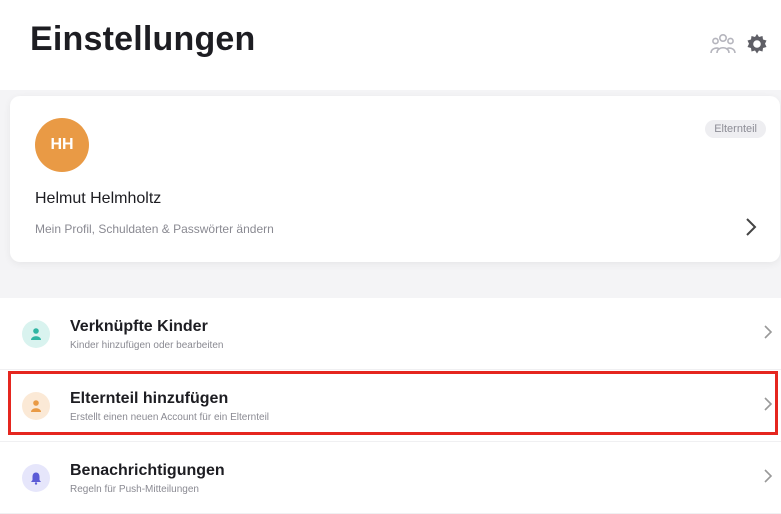 This screenshot has width=781, height=514. I want to click on family-icon, so click(723, 44).